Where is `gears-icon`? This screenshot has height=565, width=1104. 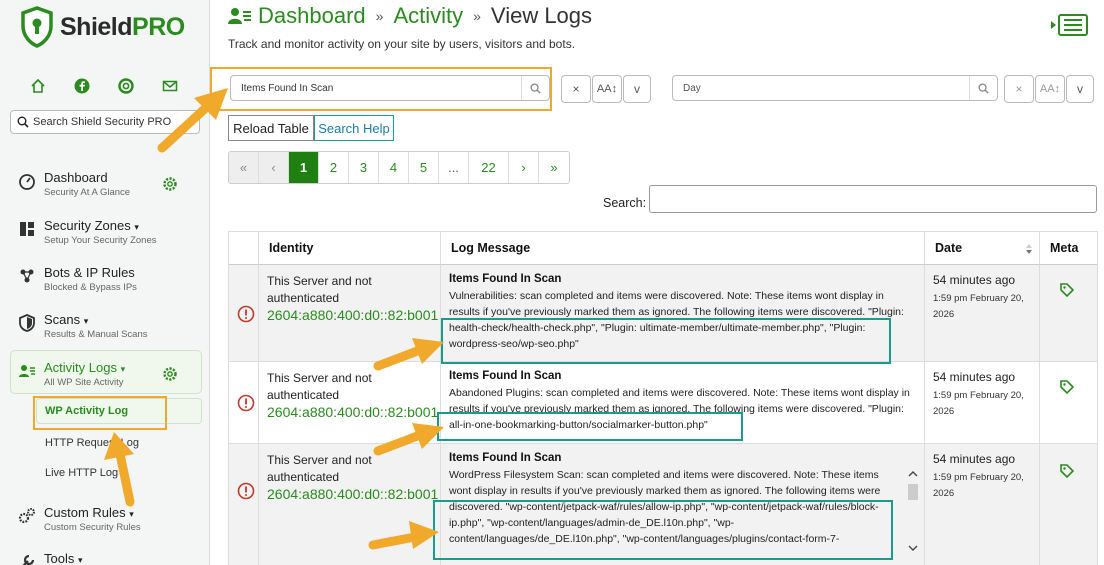
gears-icon is located at coordinates (26, 516).